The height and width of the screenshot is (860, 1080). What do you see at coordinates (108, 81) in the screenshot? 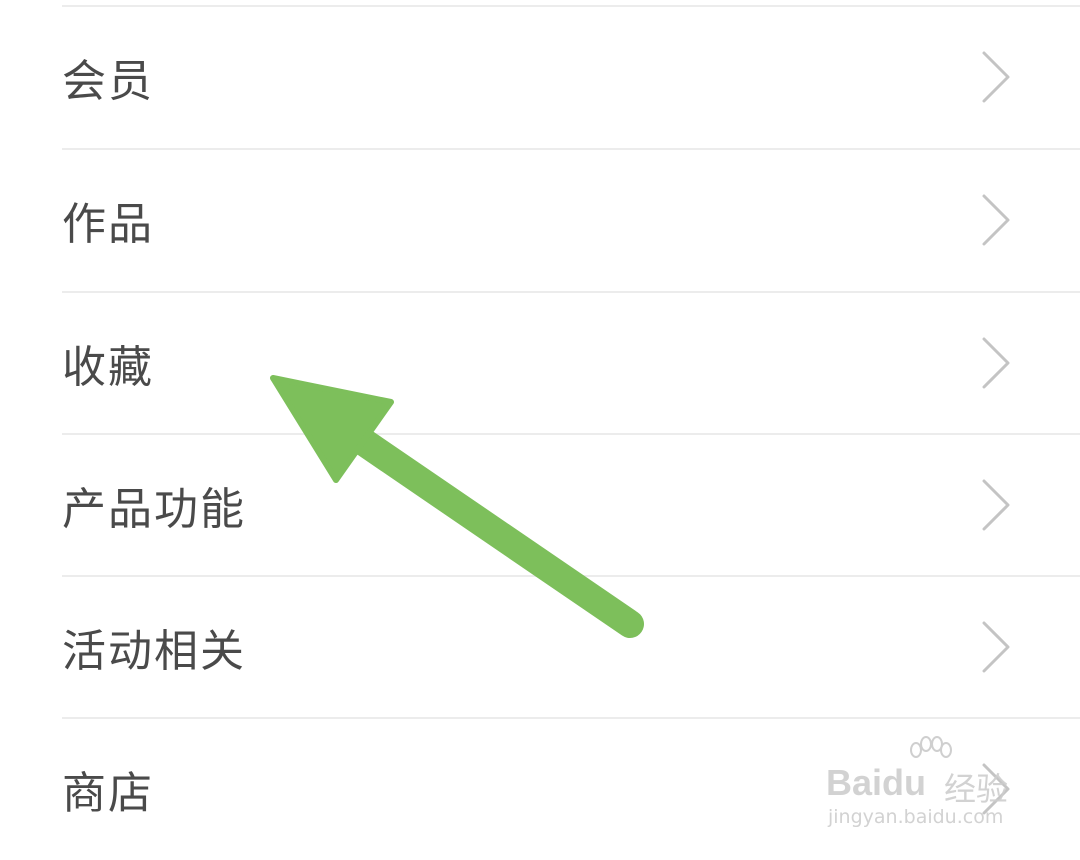
I see `menu-item-label: 会员` at bounding box center [108, 81].